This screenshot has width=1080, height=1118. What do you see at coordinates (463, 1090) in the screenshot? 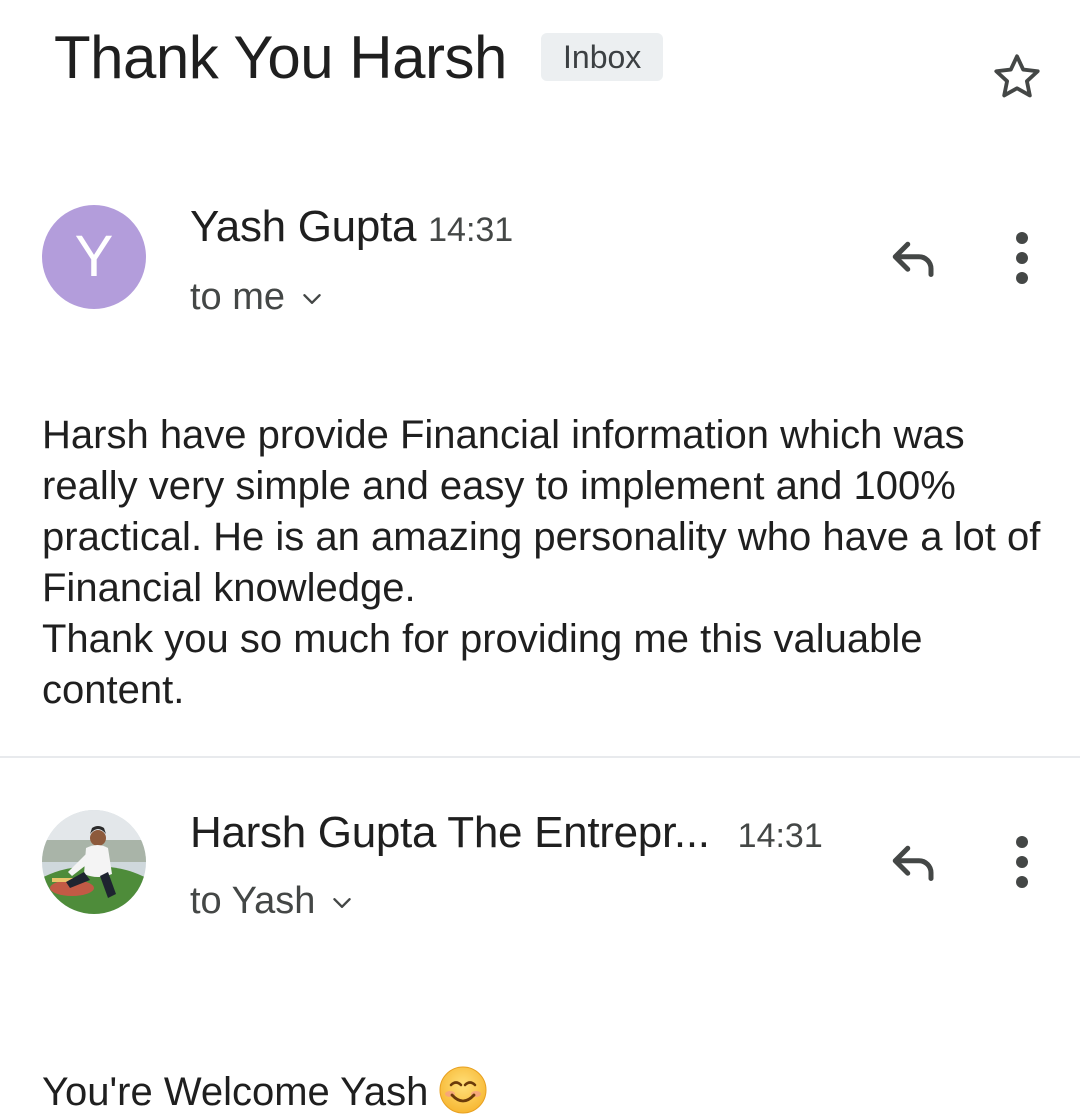
I see `smiling-face-emoji-icon` at bounding box center [463, 1090].